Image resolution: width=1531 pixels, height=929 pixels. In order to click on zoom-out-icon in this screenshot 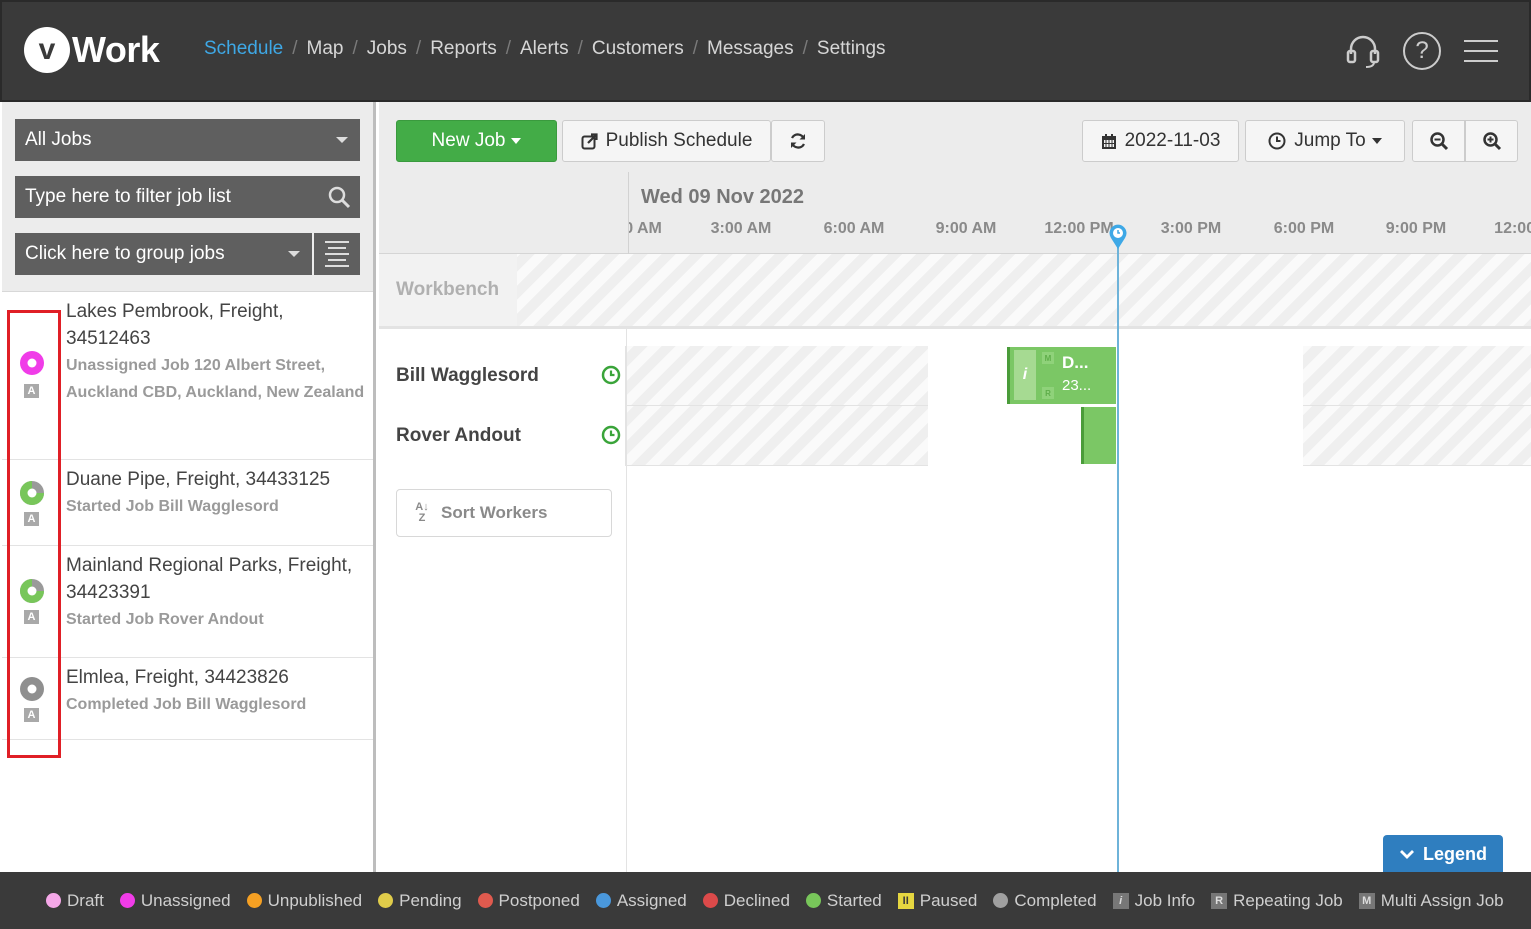, I will do `click(1438, 141)`.